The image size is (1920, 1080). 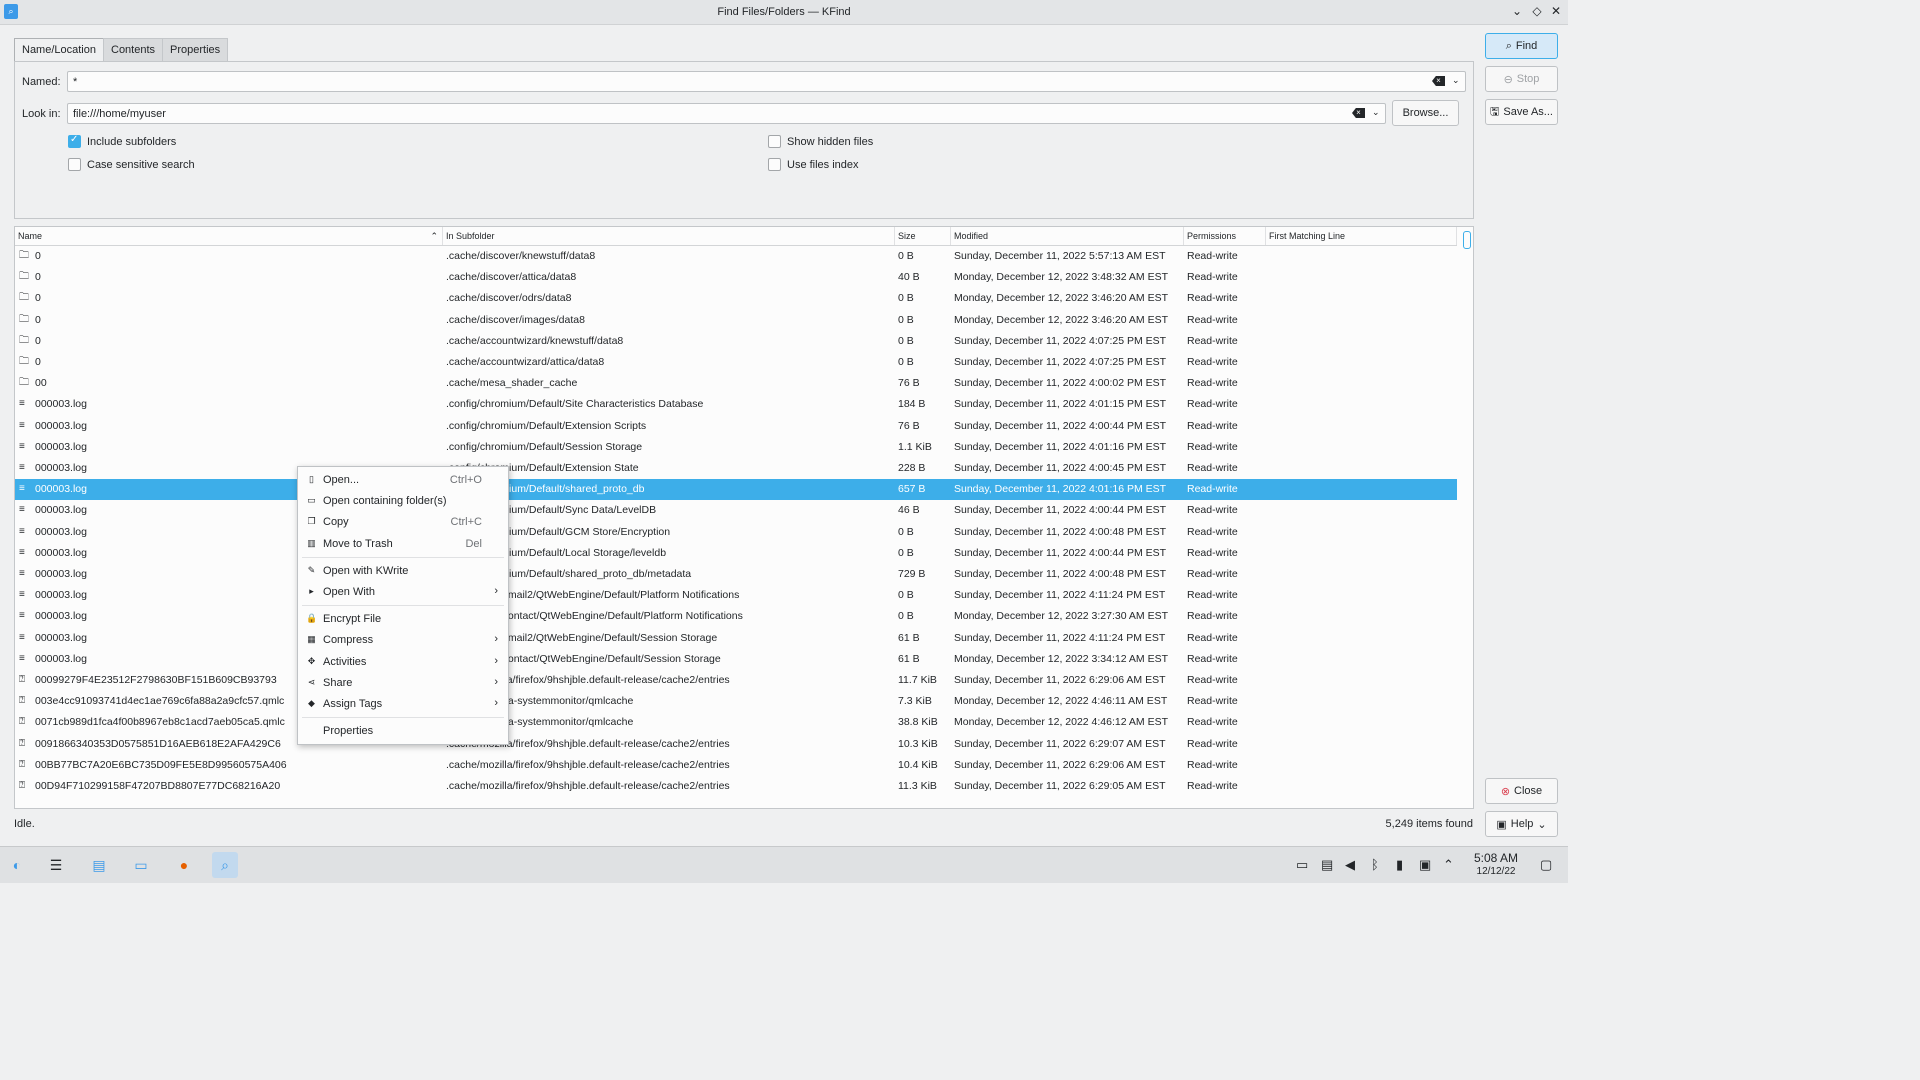 I want to click on cell-modified: Sunday, December 11, 2022 4:01:16 PM EST, so click(x=1060, y=489).